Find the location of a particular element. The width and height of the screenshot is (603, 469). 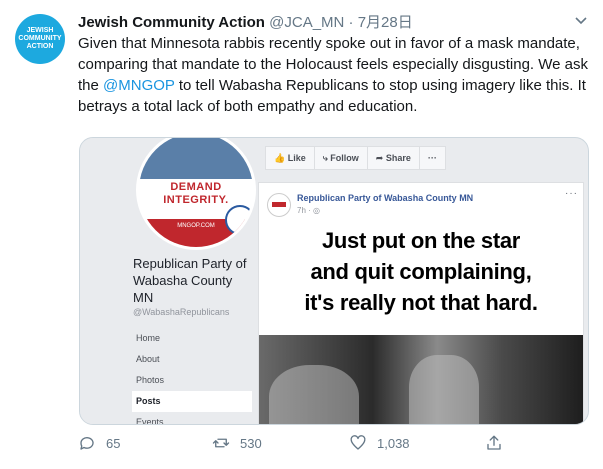

avatar: JEWISH COMMUNITY ACTION is located at coordinates (40, 39).